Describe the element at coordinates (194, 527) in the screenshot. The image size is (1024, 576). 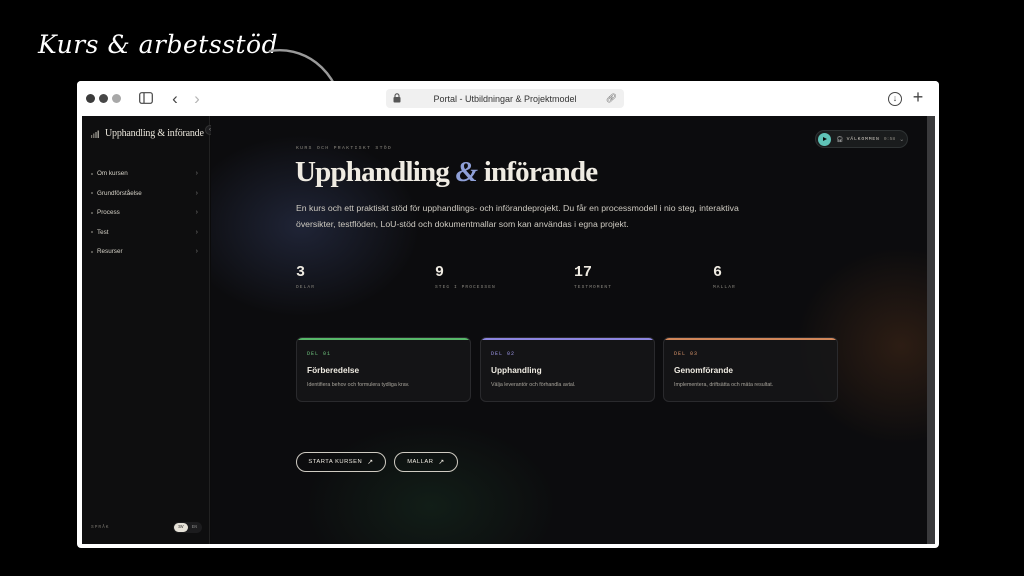
I see `language-option-en: EN` at that location.